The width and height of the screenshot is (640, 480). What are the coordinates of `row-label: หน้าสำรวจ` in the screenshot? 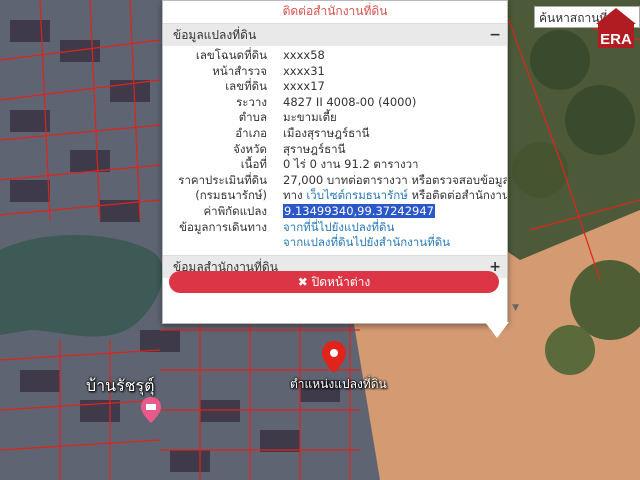 It's located at (239, 70).